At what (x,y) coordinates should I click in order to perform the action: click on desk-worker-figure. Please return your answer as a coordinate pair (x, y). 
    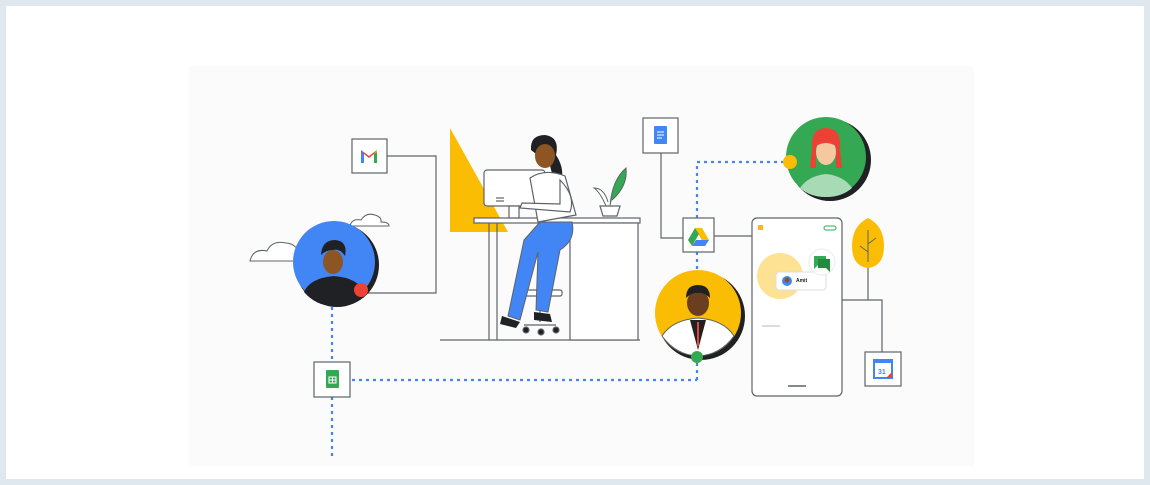
    Looking at the image, I should click on (538, 231).